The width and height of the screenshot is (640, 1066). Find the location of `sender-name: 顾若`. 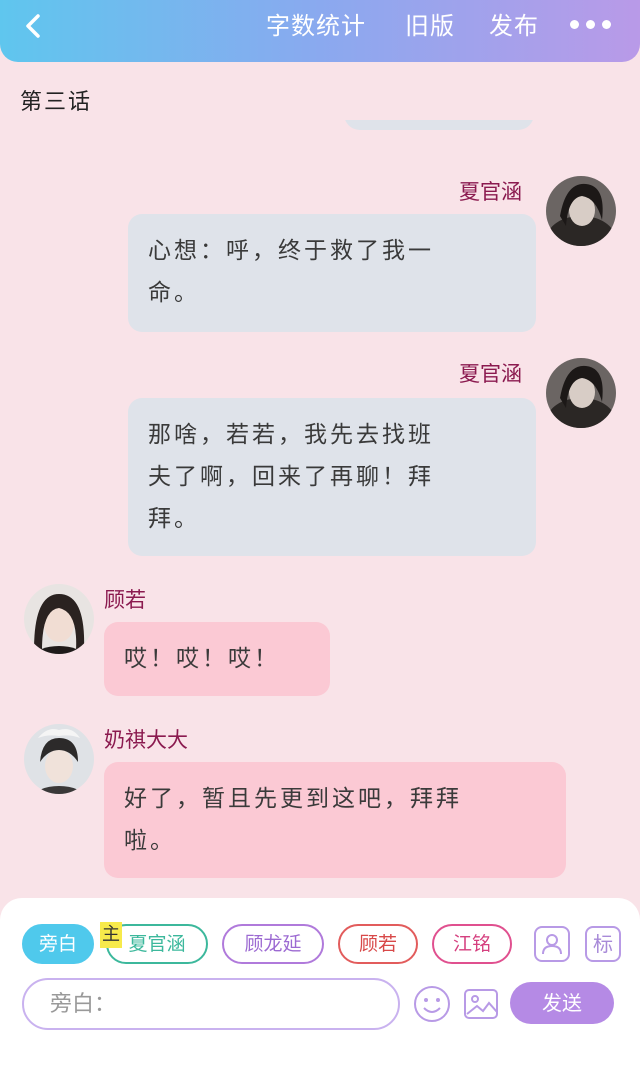

sender-name: 顾若 is located at coordinates (125, 600).